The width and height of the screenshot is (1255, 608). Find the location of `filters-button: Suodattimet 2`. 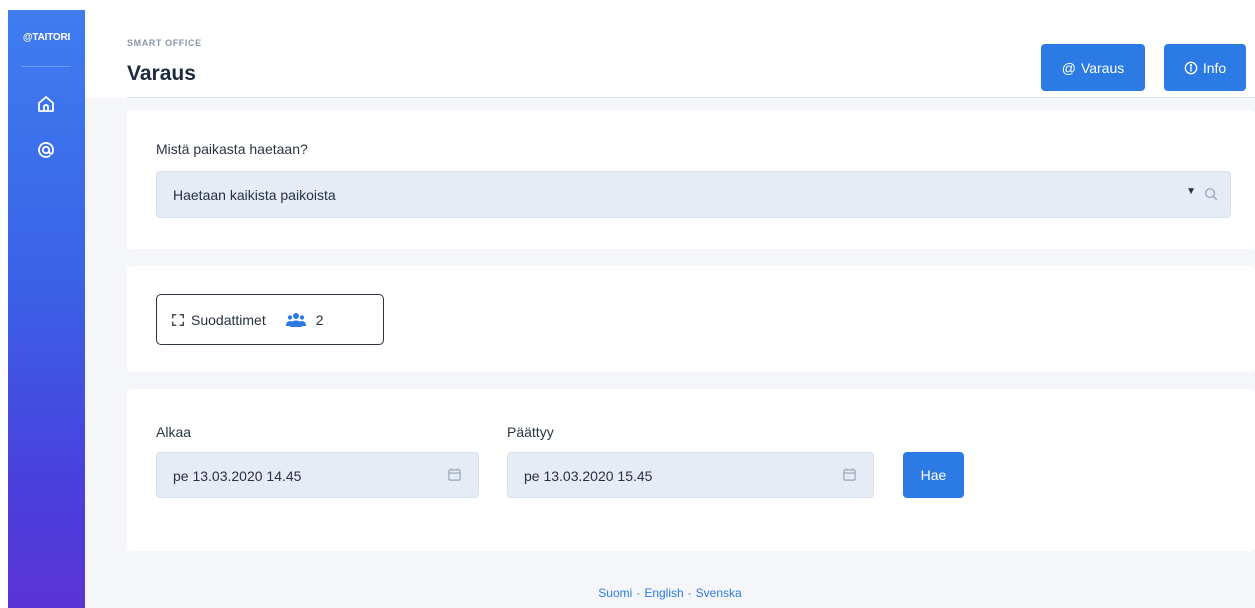

filters-button: Suodattimet 2 is located at coordinates (270, 319).